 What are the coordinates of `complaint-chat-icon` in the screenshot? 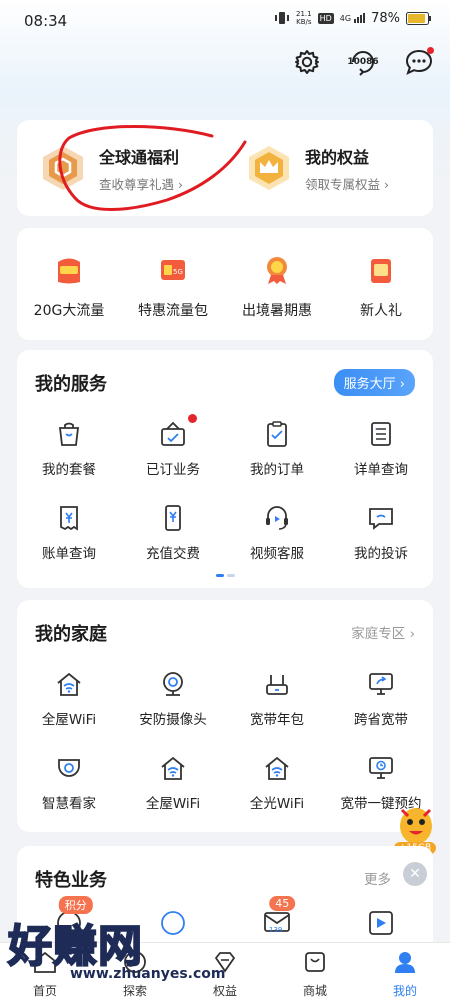 It's located at (381, 519).